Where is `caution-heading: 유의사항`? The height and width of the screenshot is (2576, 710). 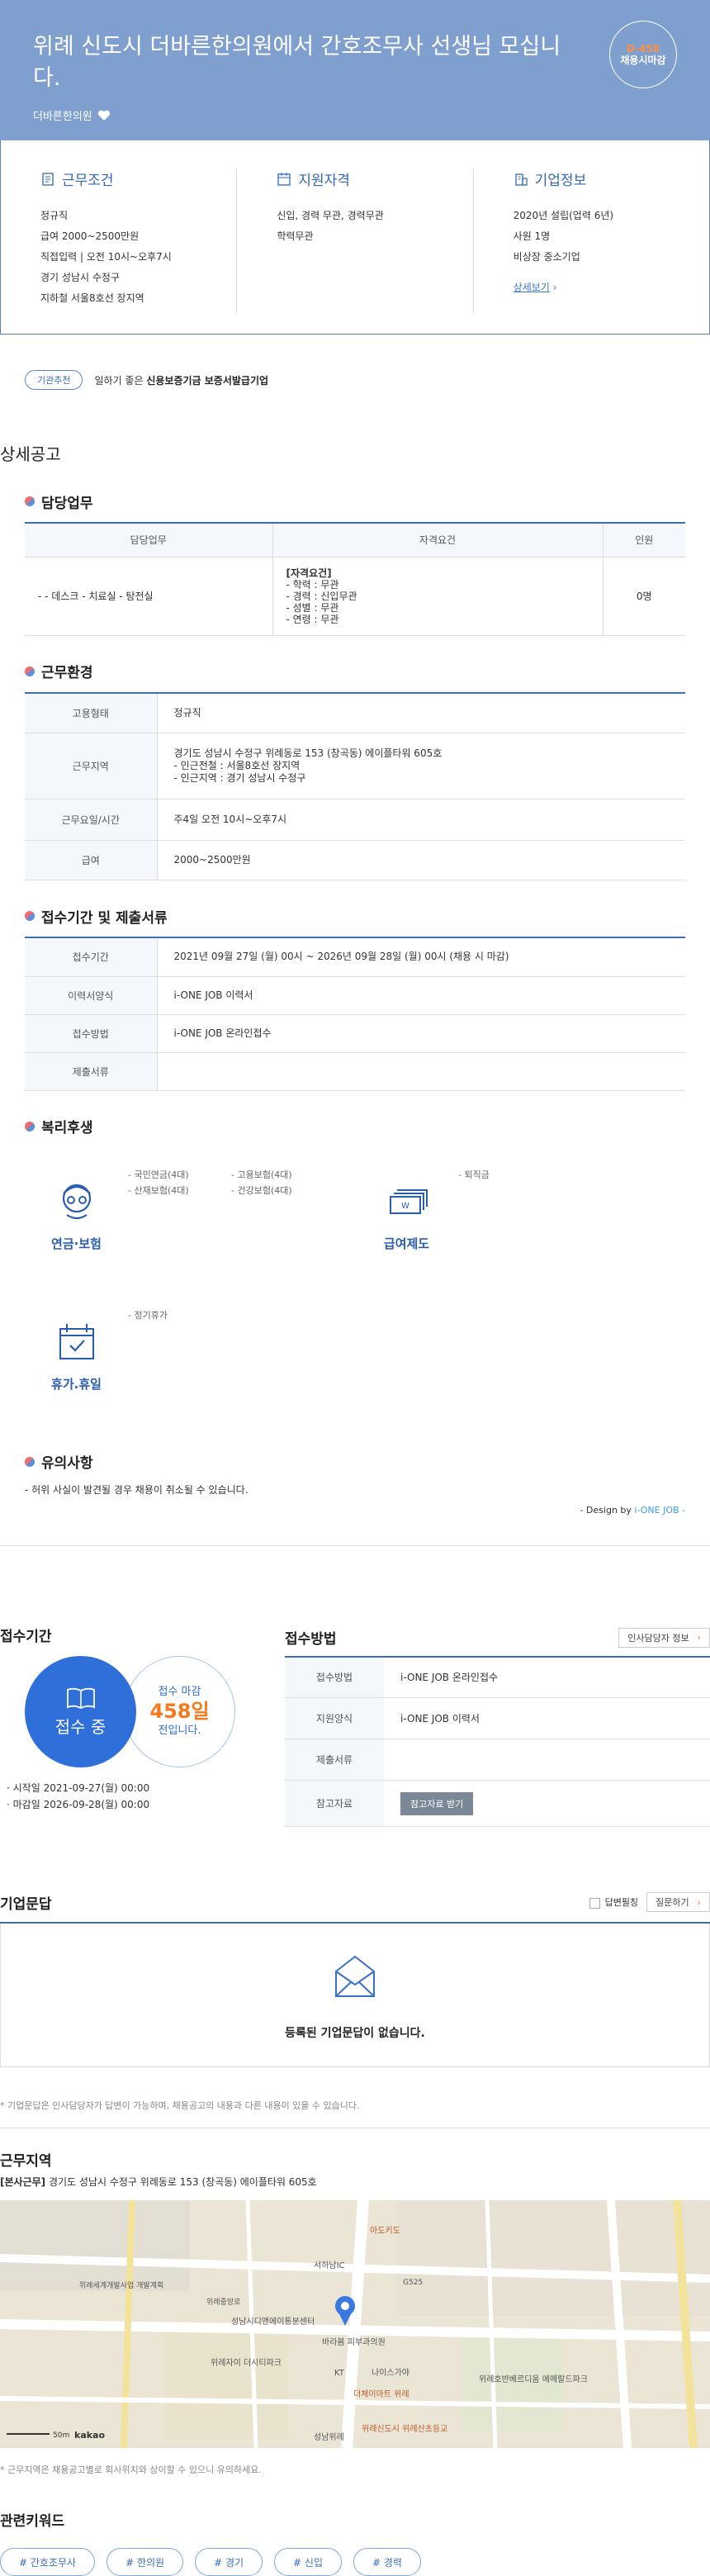 caution-heading: 유의사항 is located at coordinates (355, 1466).